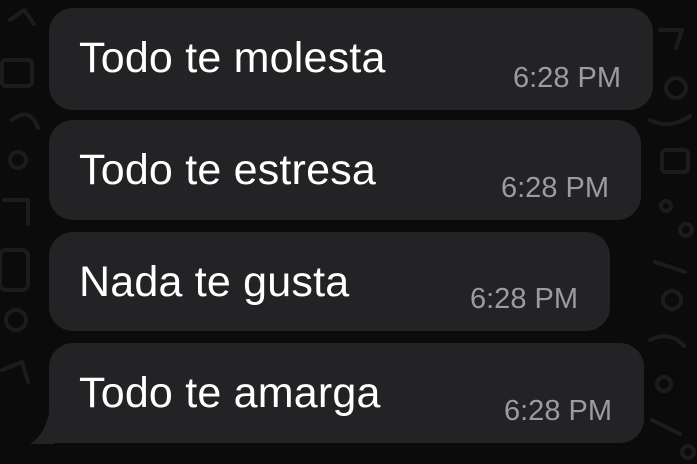 The image size is (697, 464). Describe the element at coordinates (230, 393) in the screenshot. I see `message-text: Todo te amarga` at that location.